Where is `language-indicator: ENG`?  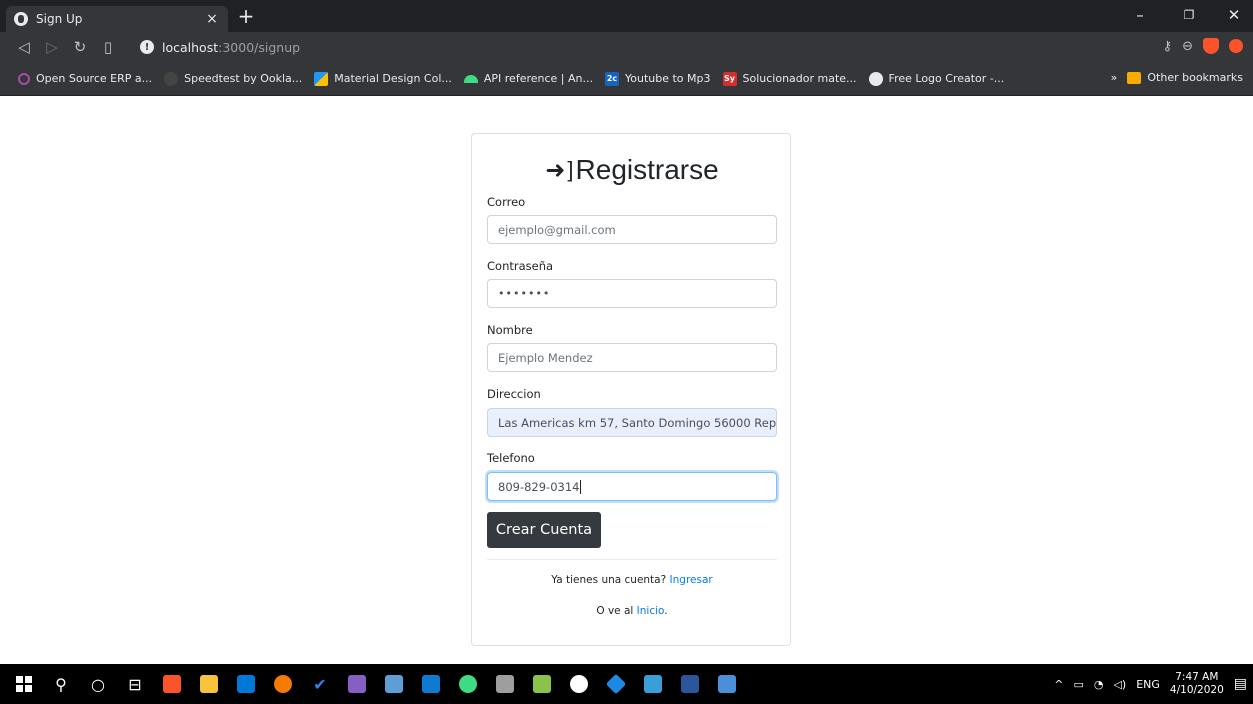
language-indicator: ENG is located at coordinates (1148, 684).